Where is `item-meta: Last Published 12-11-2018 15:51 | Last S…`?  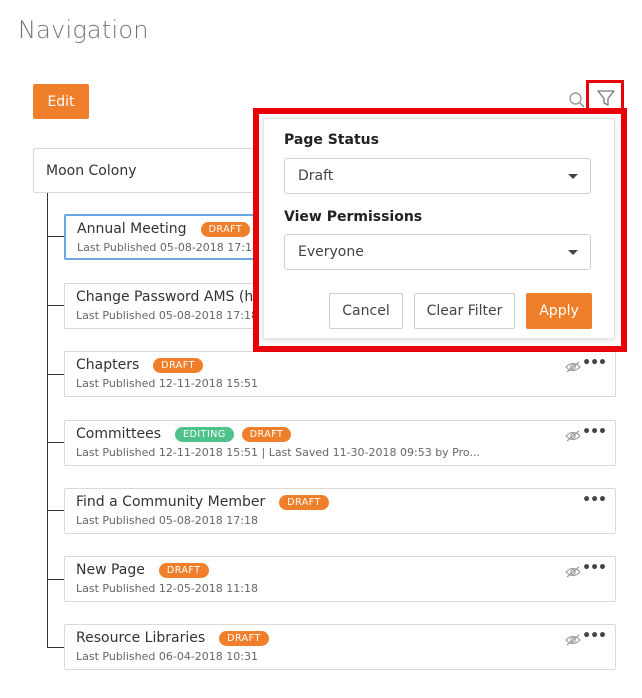
item-meta: Last Published 12-11-2018 15:51 | Last S… is located at coordinates (278, 452).